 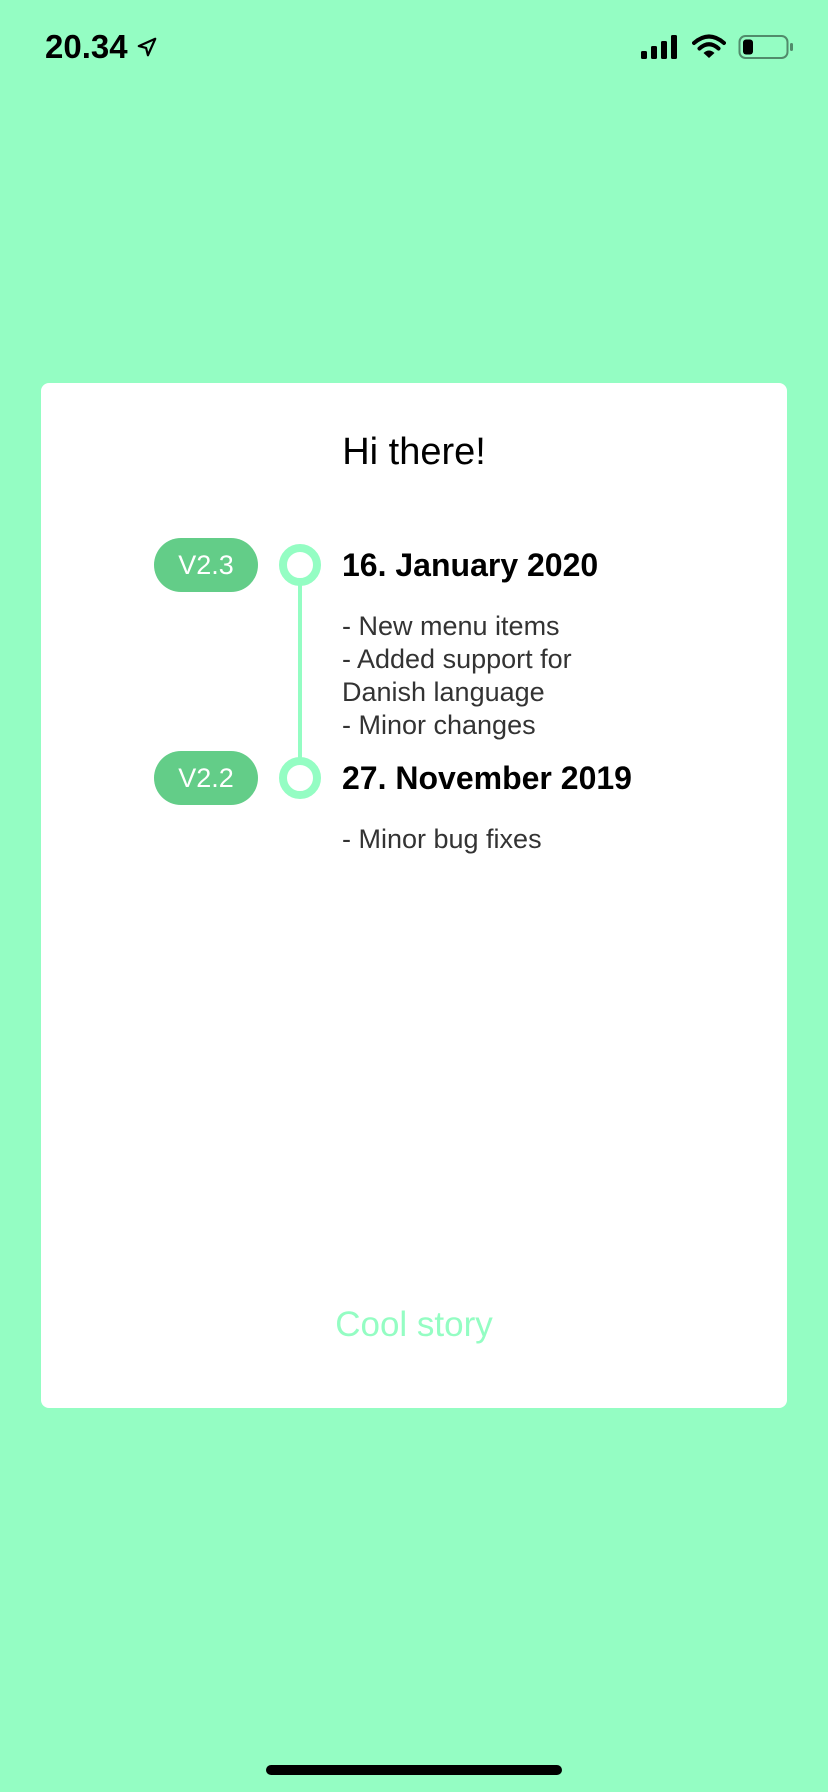 What do you see at coordinates (414, 452) in the screenshot?
I see `card-title: Hi there!` at bounding box center [414, 452].